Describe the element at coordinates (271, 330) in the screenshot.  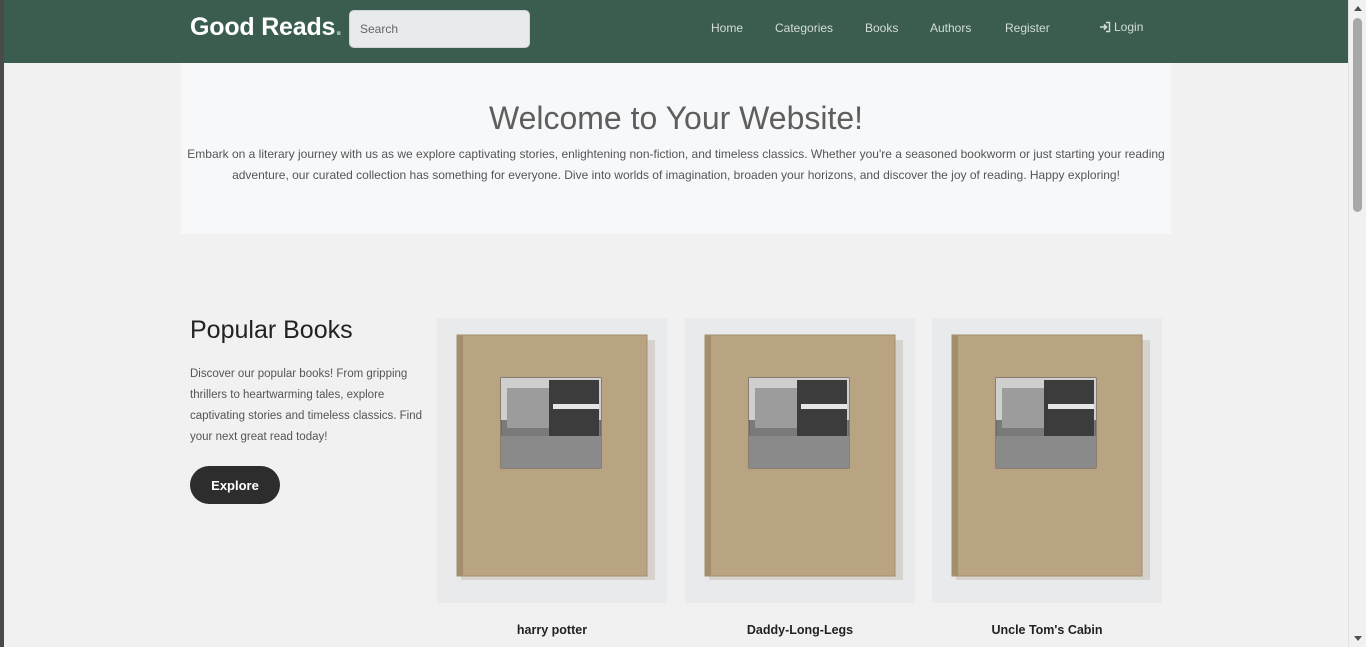
I see `popular-books-title: Popular Books` at that location.